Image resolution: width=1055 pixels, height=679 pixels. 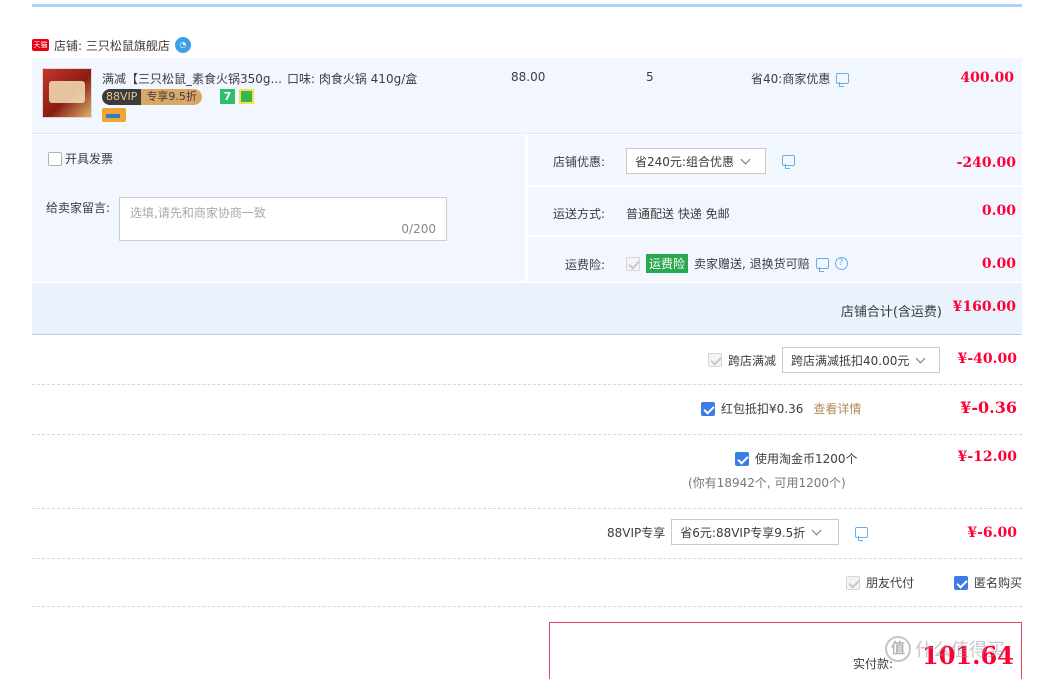 I want to click on quantity: 5, so click(x=650, y=77).